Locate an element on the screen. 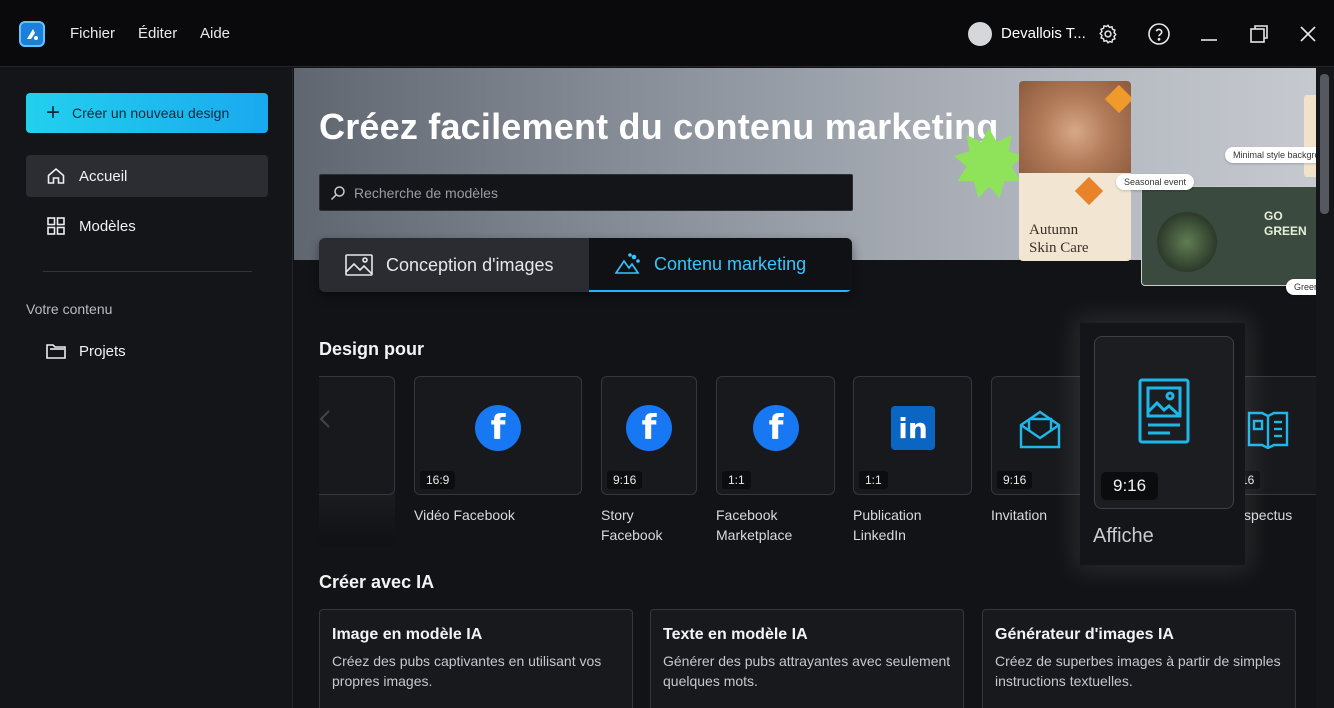 The height and width of the screenshot is (708, 1334). content-tabs: Conception d'images Contenu marketing is located at coordinates (585, 265).